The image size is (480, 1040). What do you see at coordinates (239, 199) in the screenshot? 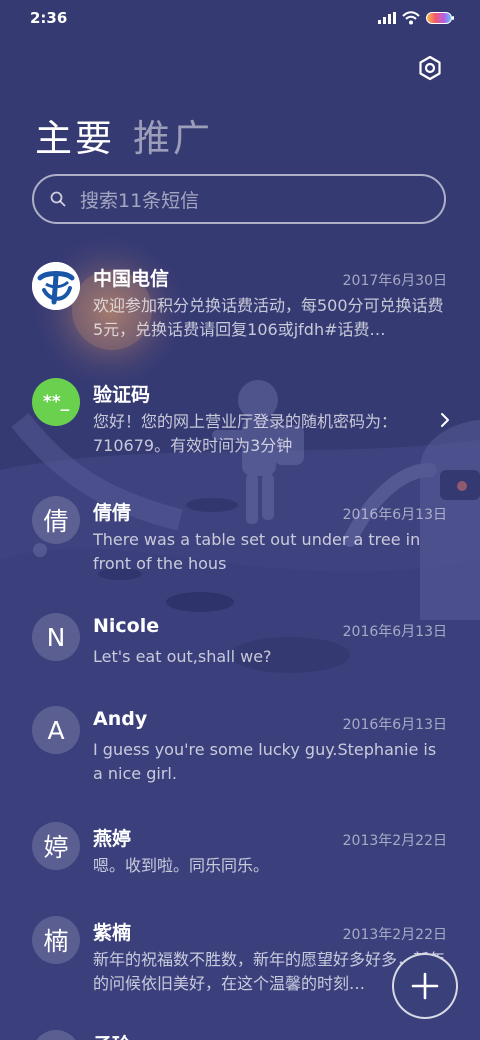
I see `search-input: 搜索11条短信` at bounding box center [239, 199].